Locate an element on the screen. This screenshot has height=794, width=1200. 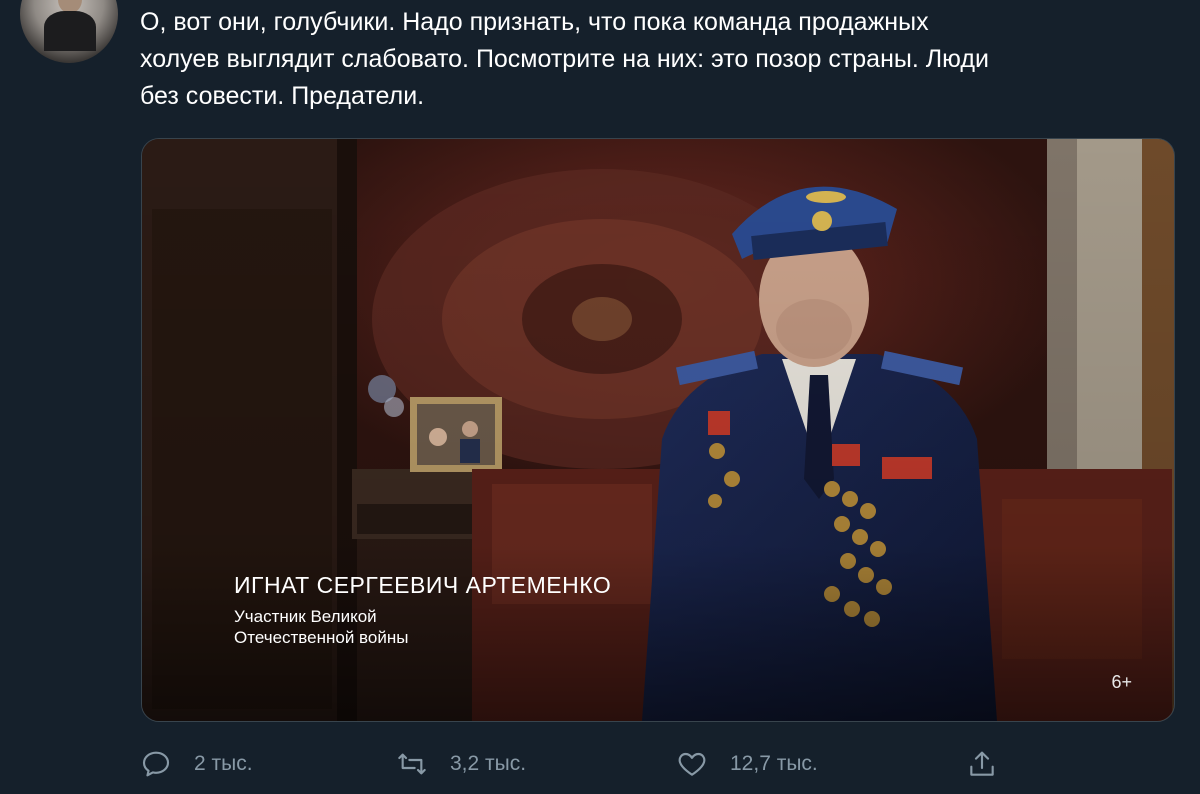
reply-button: 2 тыс. is located at coordinates (196, 764).